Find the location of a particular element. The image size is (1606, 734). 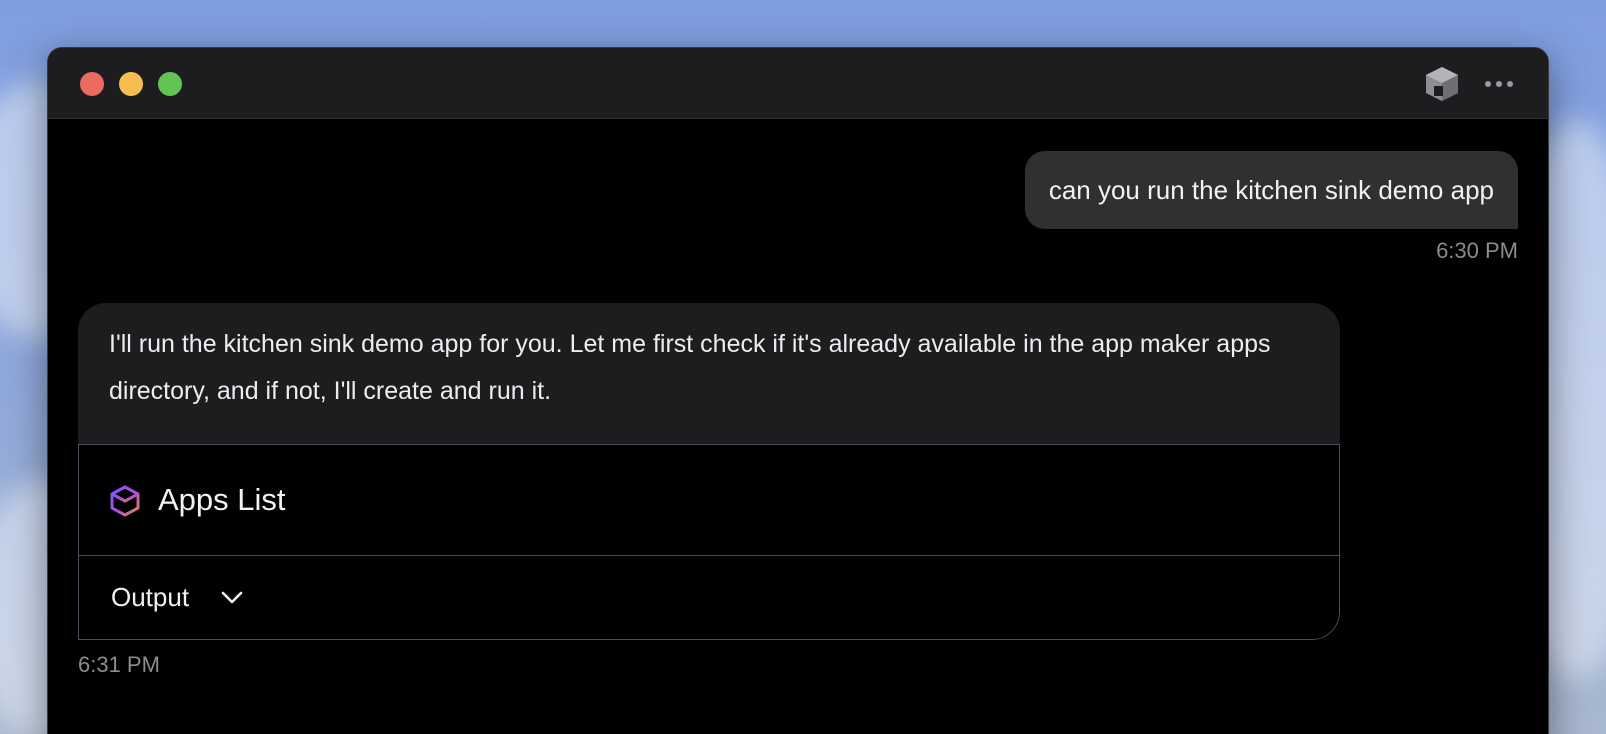

more-icon is located at coordinates (1499, 84).